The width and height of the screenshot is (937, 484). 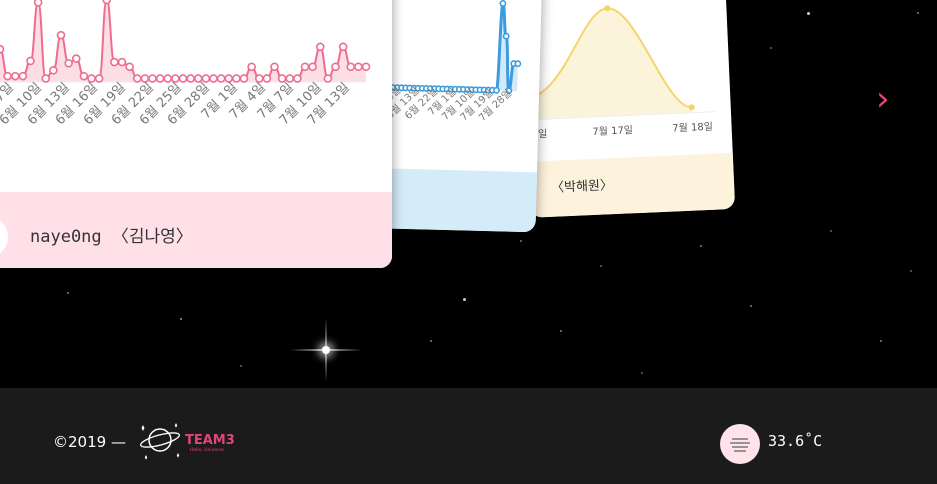 I want to click on svg-text: TEAM3, so click(x=210, y=440).